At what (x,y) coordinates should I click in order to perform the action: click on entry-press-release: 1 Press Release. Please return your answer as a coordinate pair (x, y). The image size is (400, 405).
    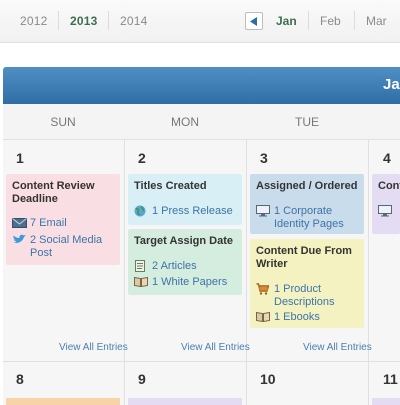
    Looking at the image, I should click on (186, 211).